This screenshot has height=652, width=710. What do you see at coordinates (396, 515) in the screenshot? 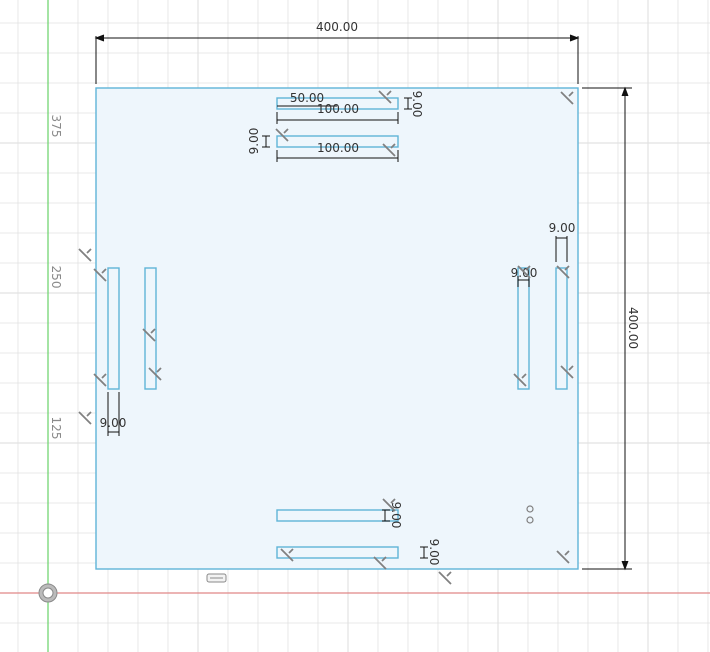
I see `dim-bottom-slot1-thickness: 9.00` at bounding box center [396, 515].